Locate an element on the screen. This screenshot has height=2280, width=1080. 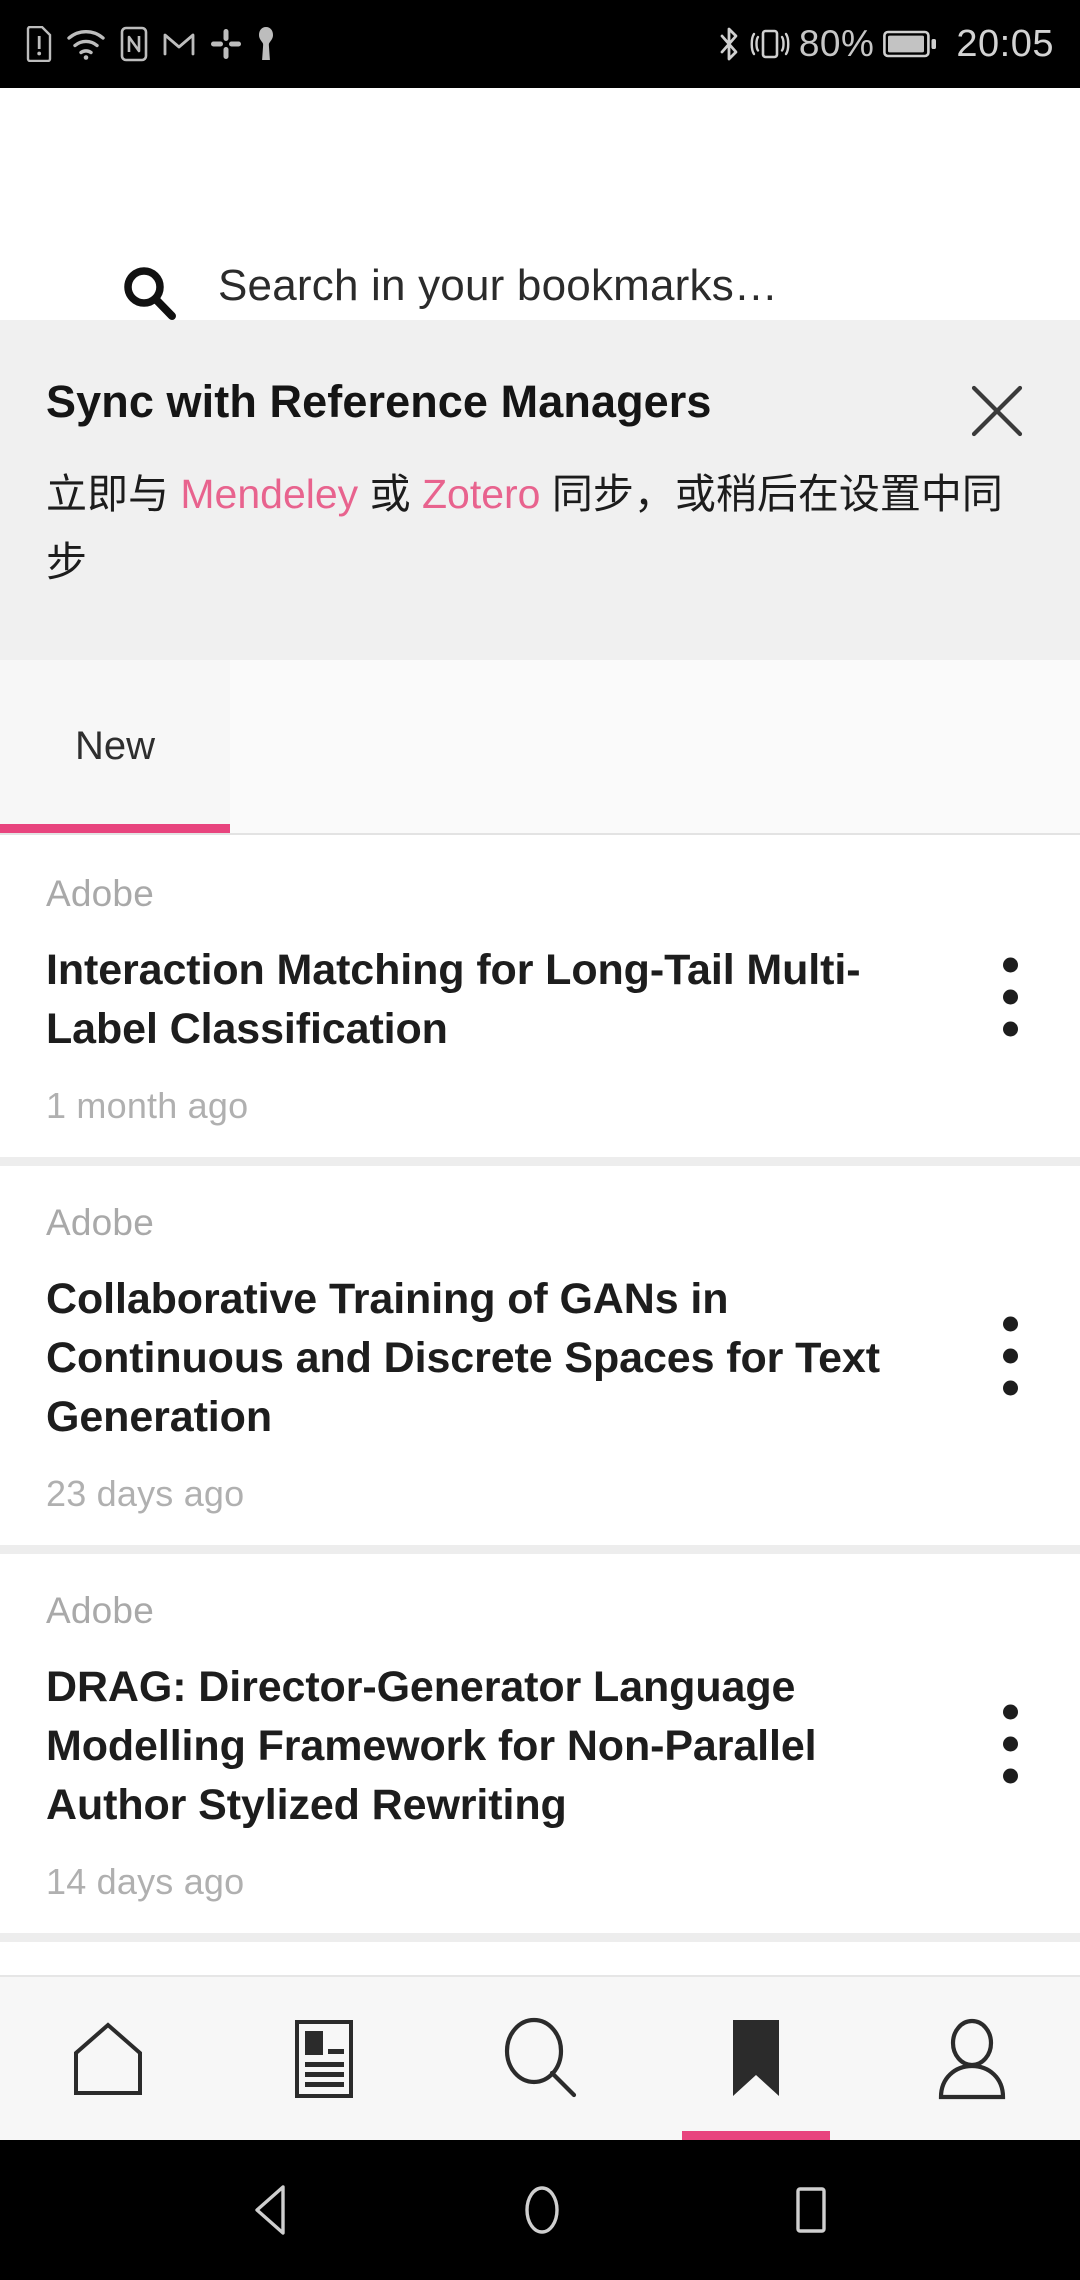
vibrate-icon is located at coordinates (770, 44).